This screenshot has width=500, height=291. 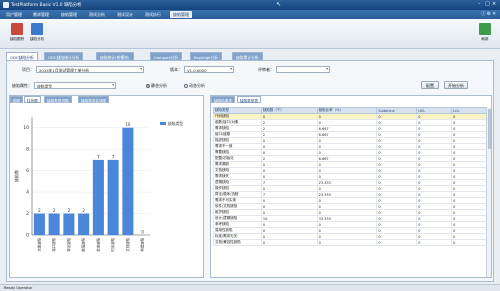 I want to click on static-analysis-radio: 静态分析, so click(x=156, y=86).